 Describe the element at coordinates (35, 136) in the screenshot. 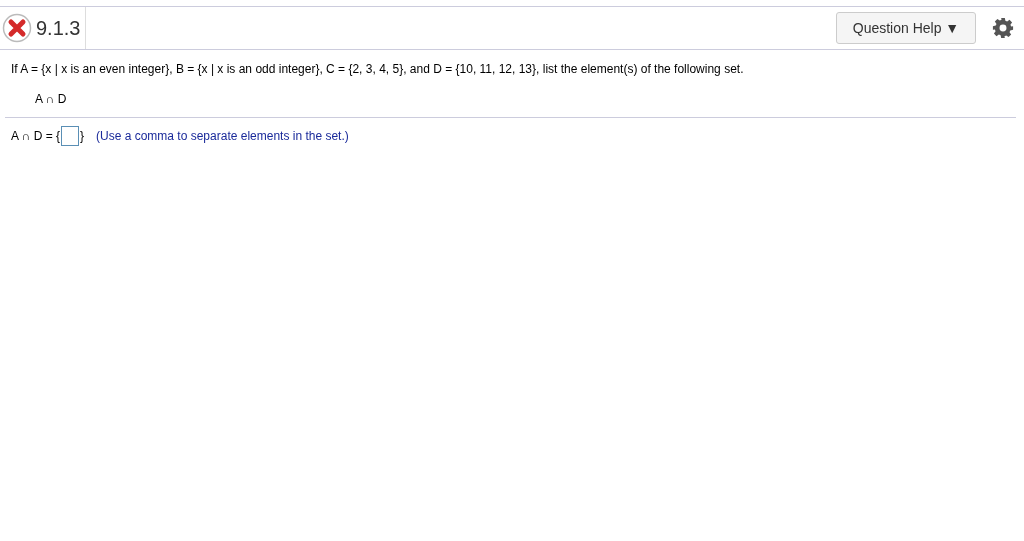

I see `answer-label: A ∩ D = {` at that location.